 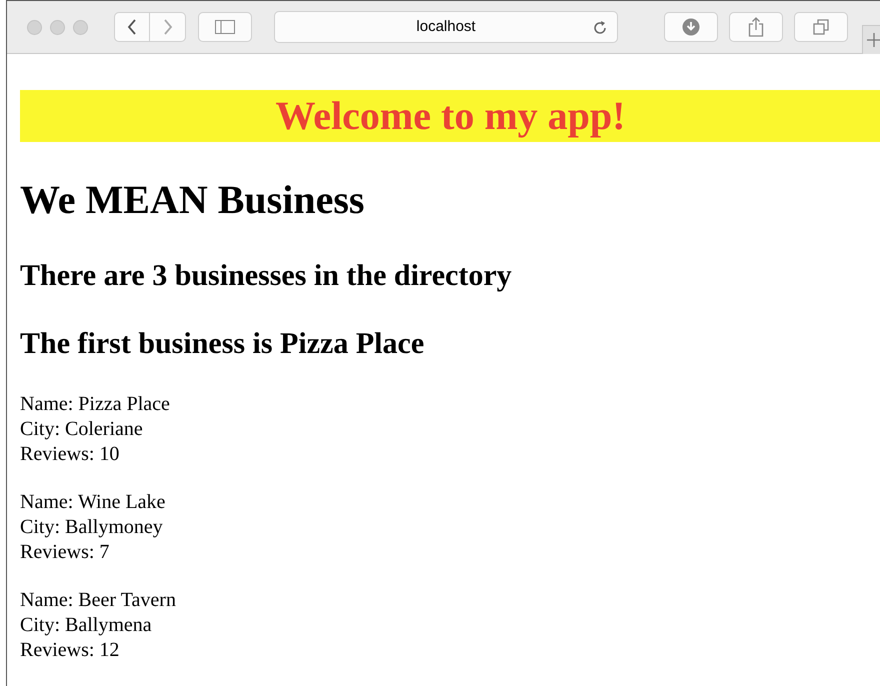 What do you see at coordinates (266, 276) in the screenshot?
I see `count-heading: There are 3 businesses in the directory` at bounding box center [266, 276].